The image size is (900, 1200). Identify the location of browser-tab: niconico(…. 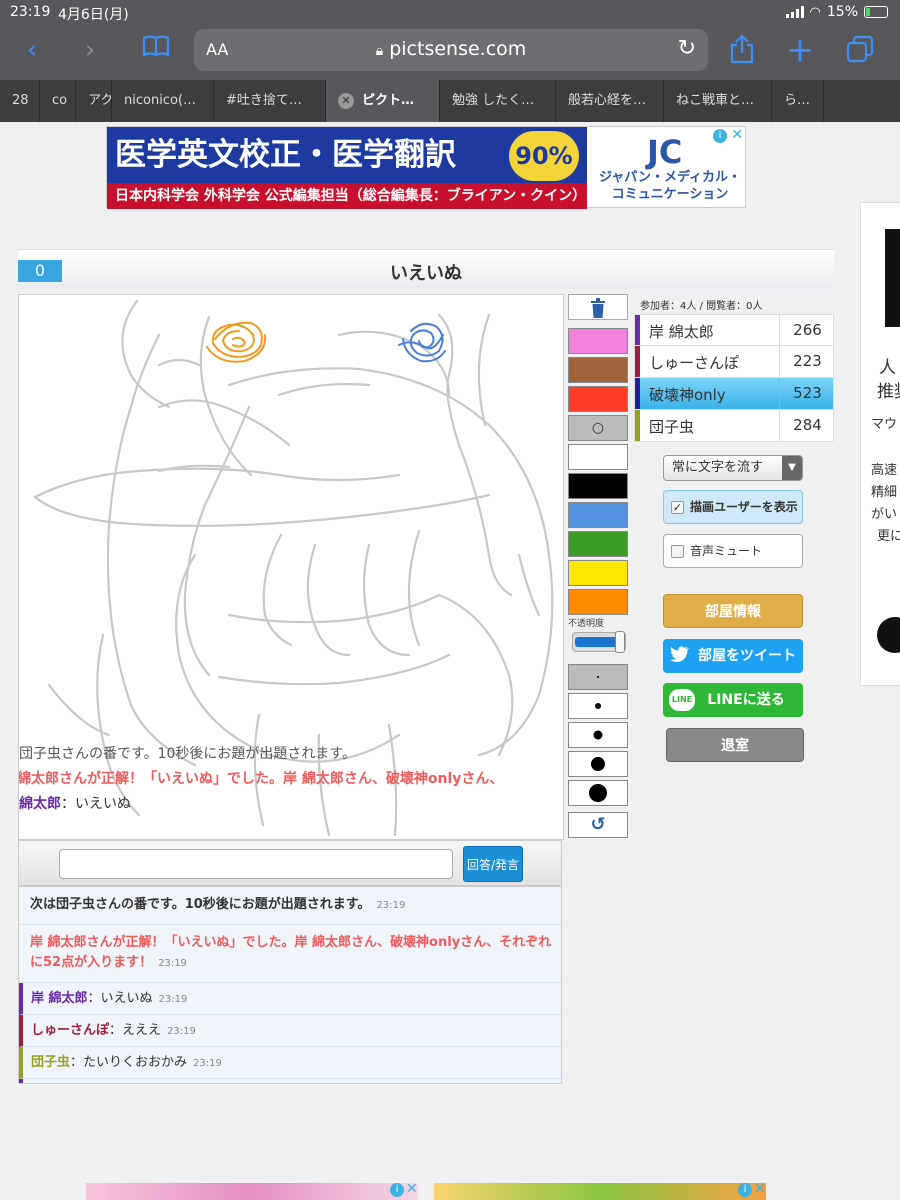
(163, 101).